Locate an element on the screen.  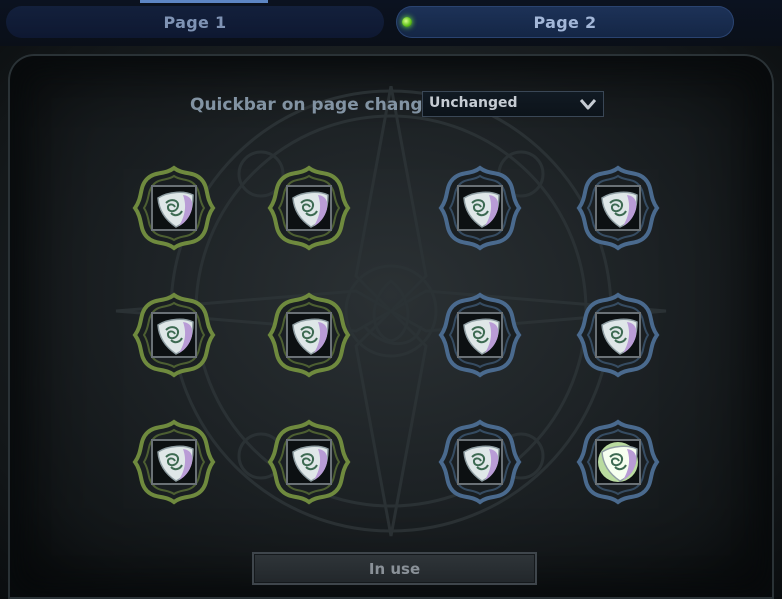
chevron-down-icon is located at coordinates (588, 104).